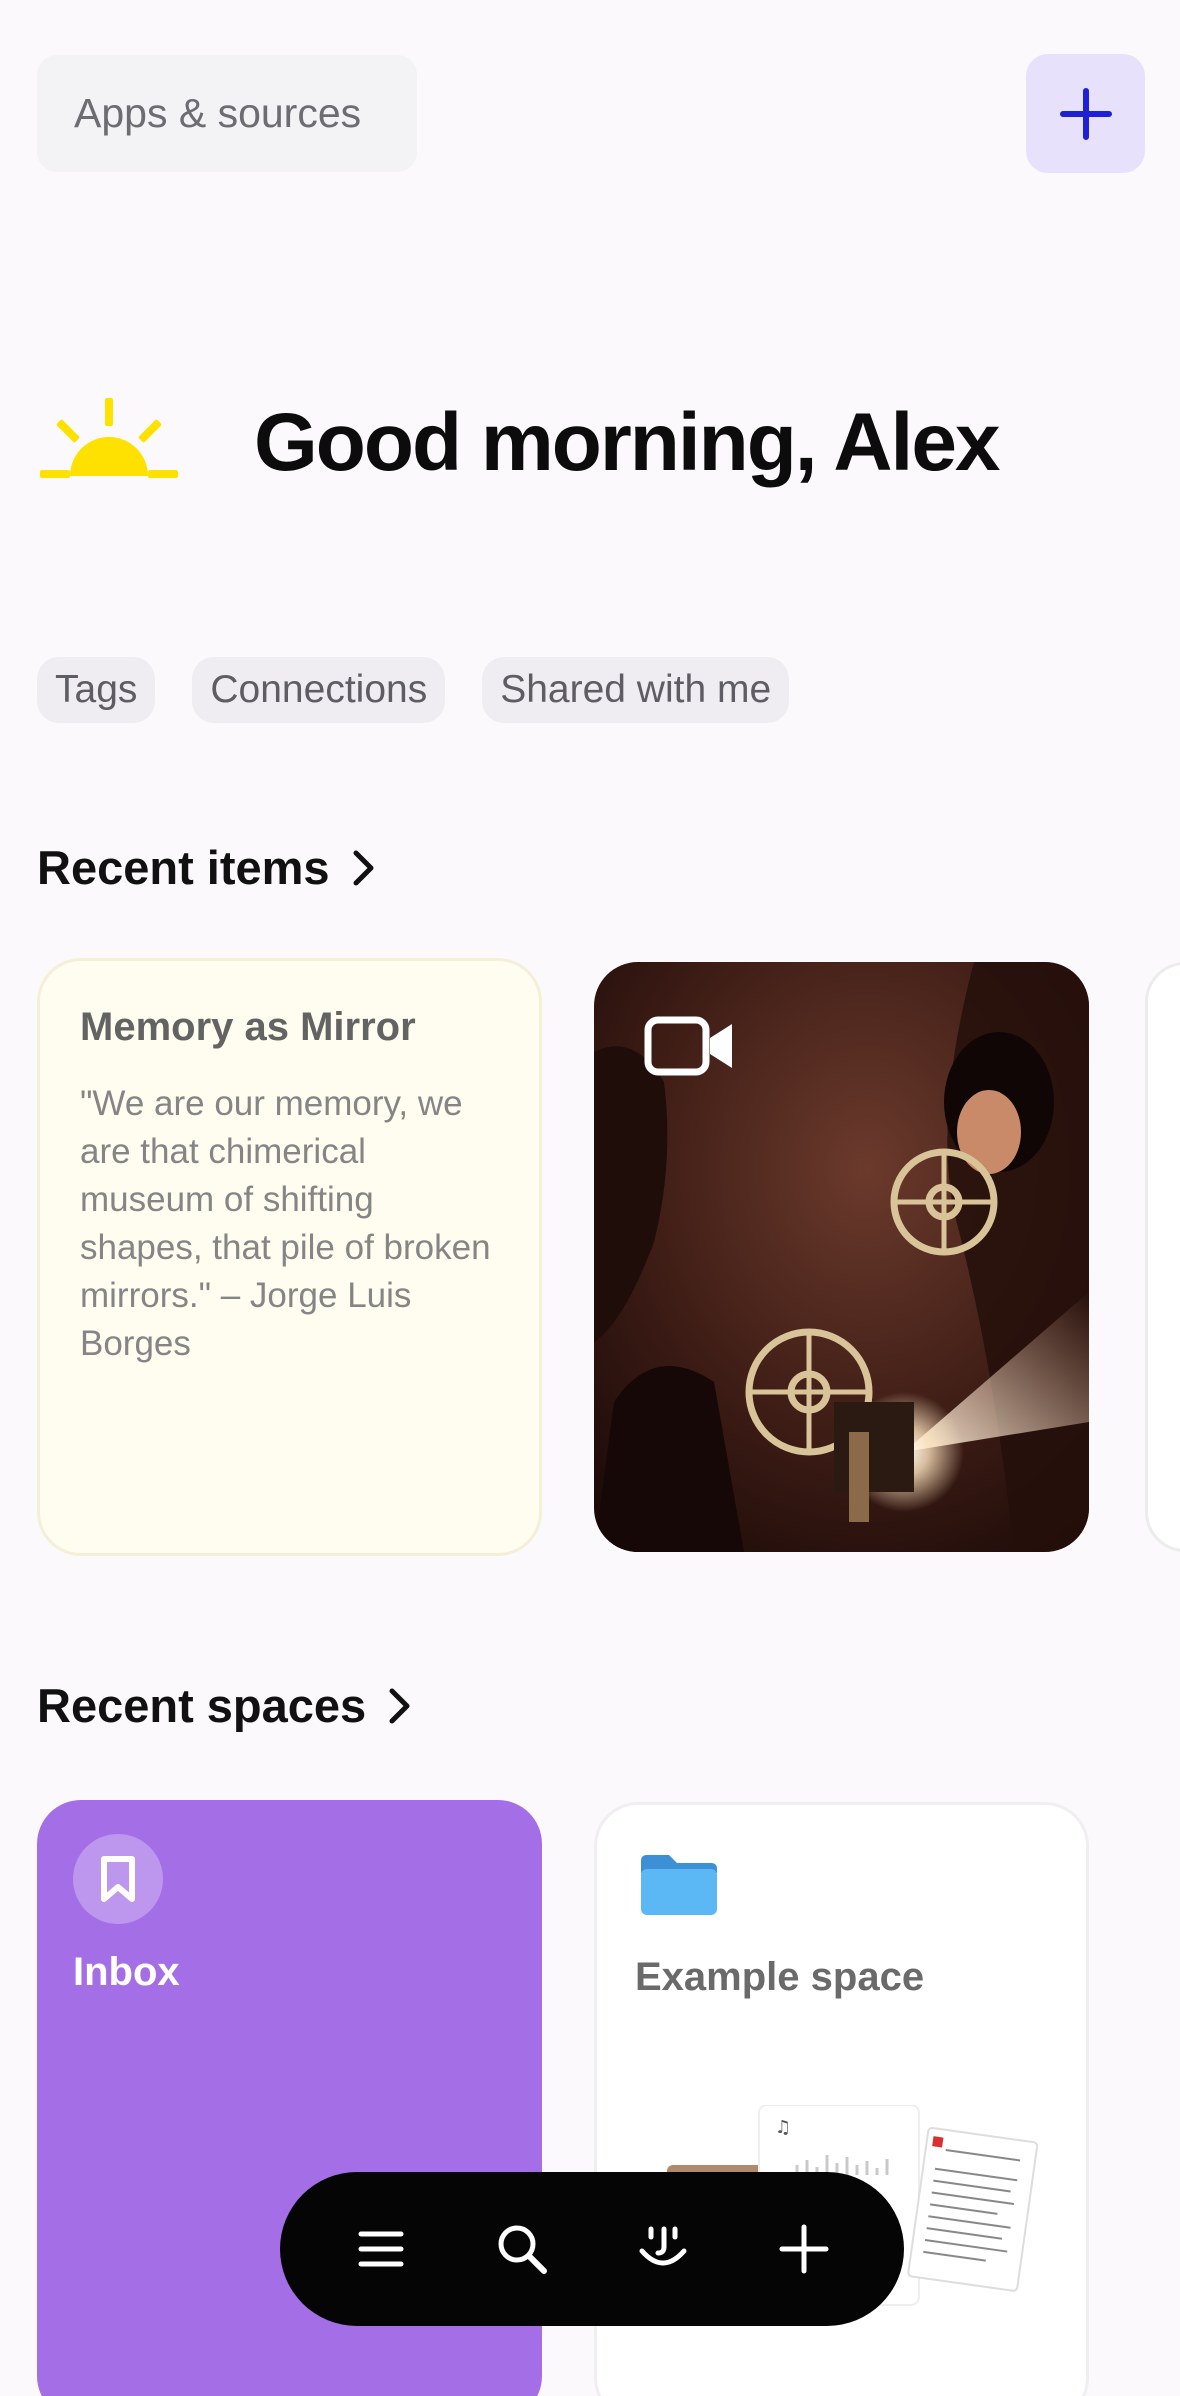 This screenshot has height=2396, width=1180. I want to click on assistant-face-icon, so click(662, 2246).